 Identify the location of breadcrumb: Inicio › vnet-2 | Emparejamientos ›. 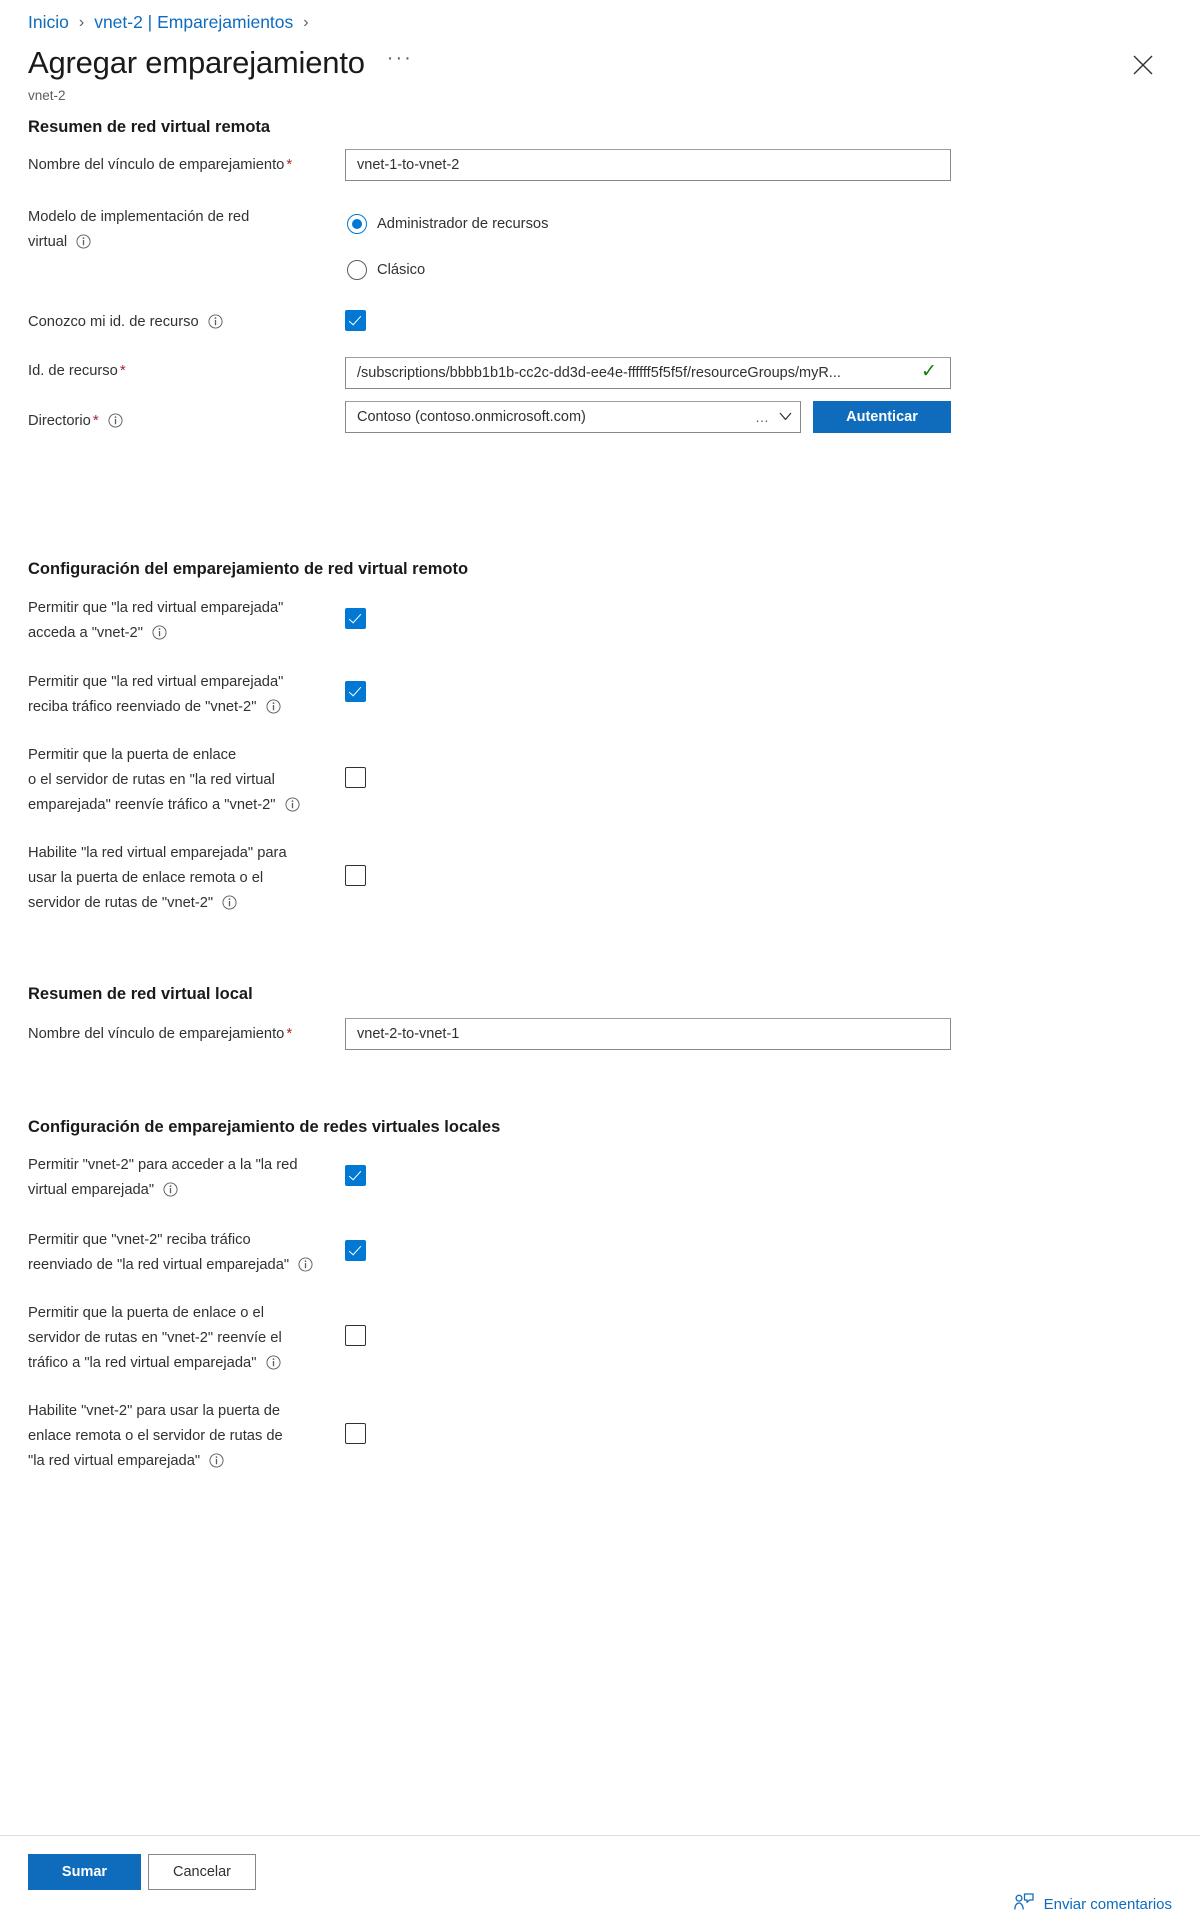
(168, 22).